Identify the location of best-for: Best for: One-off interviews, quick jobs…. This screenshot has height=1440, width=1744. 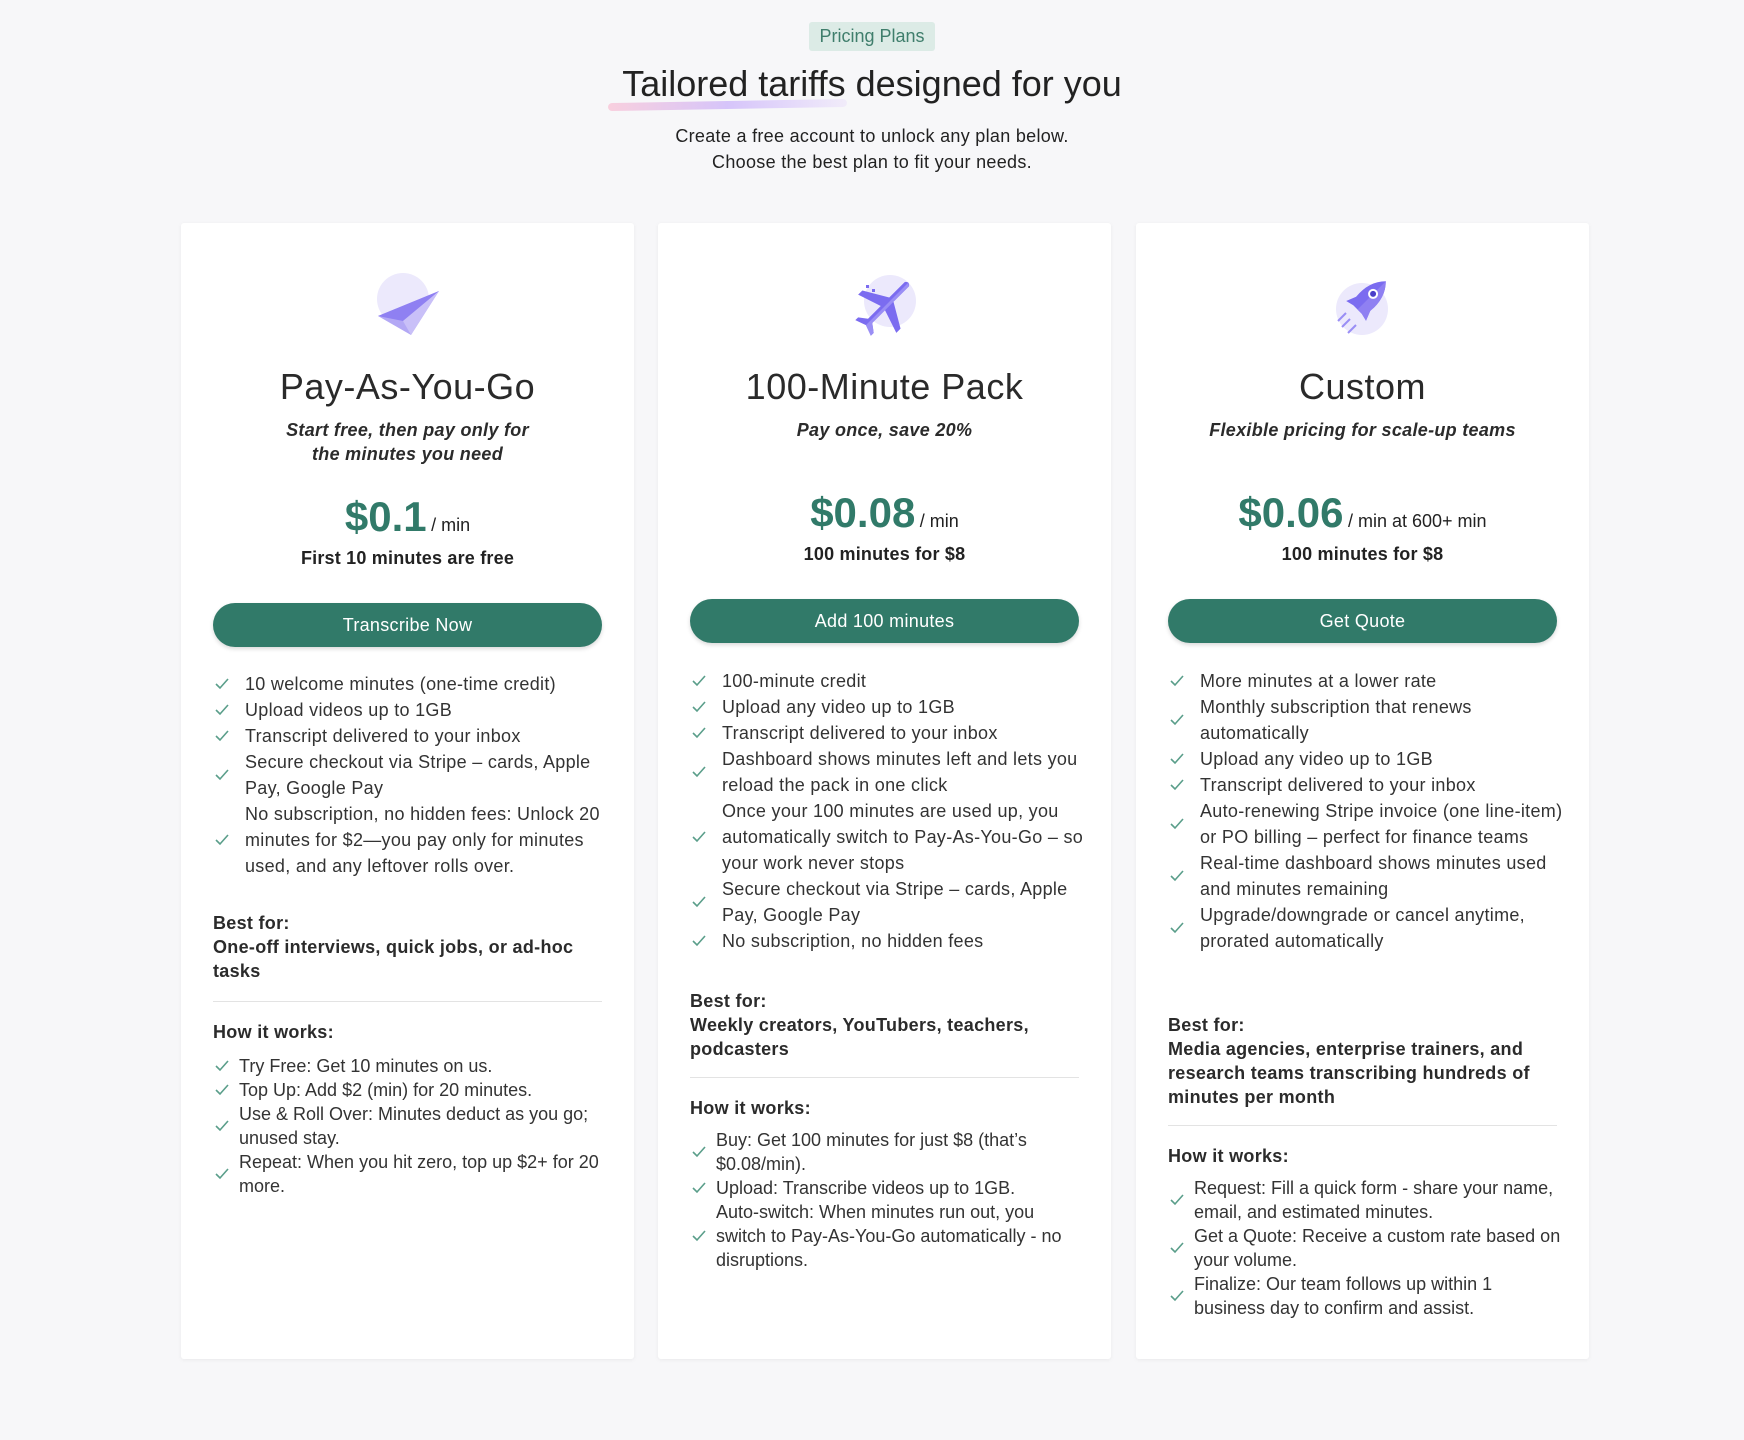
(407, 947).